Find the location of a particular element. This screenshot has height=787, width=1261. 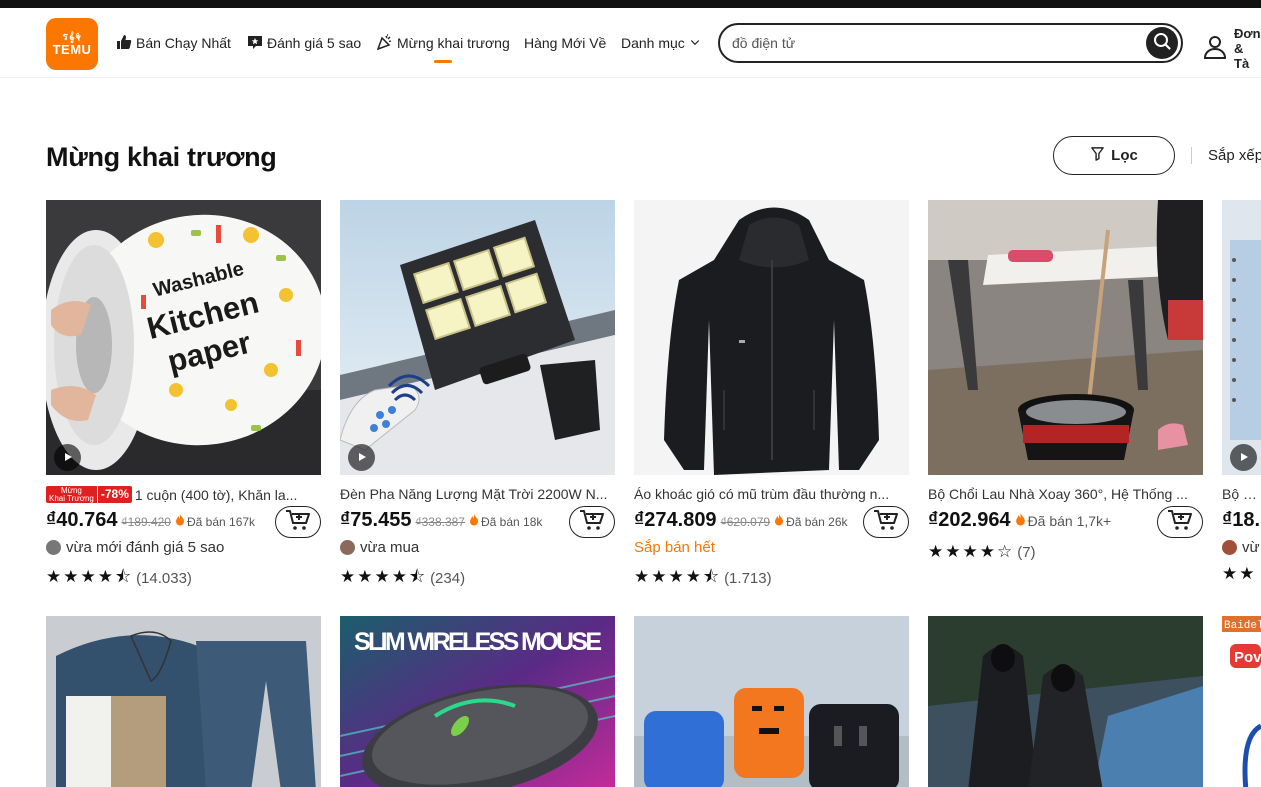

rating: ★★ is located at coordinates (1239, 574).